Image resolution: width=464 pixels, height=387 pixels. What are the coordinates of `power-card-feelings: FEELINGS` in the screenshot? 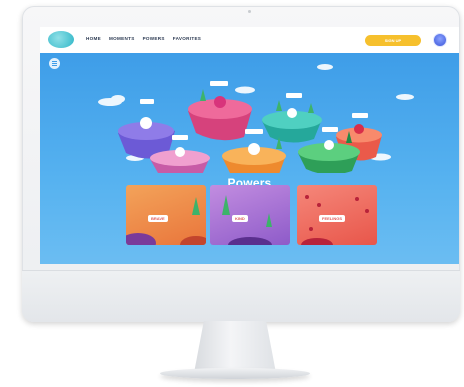 It's located at (337, 215).